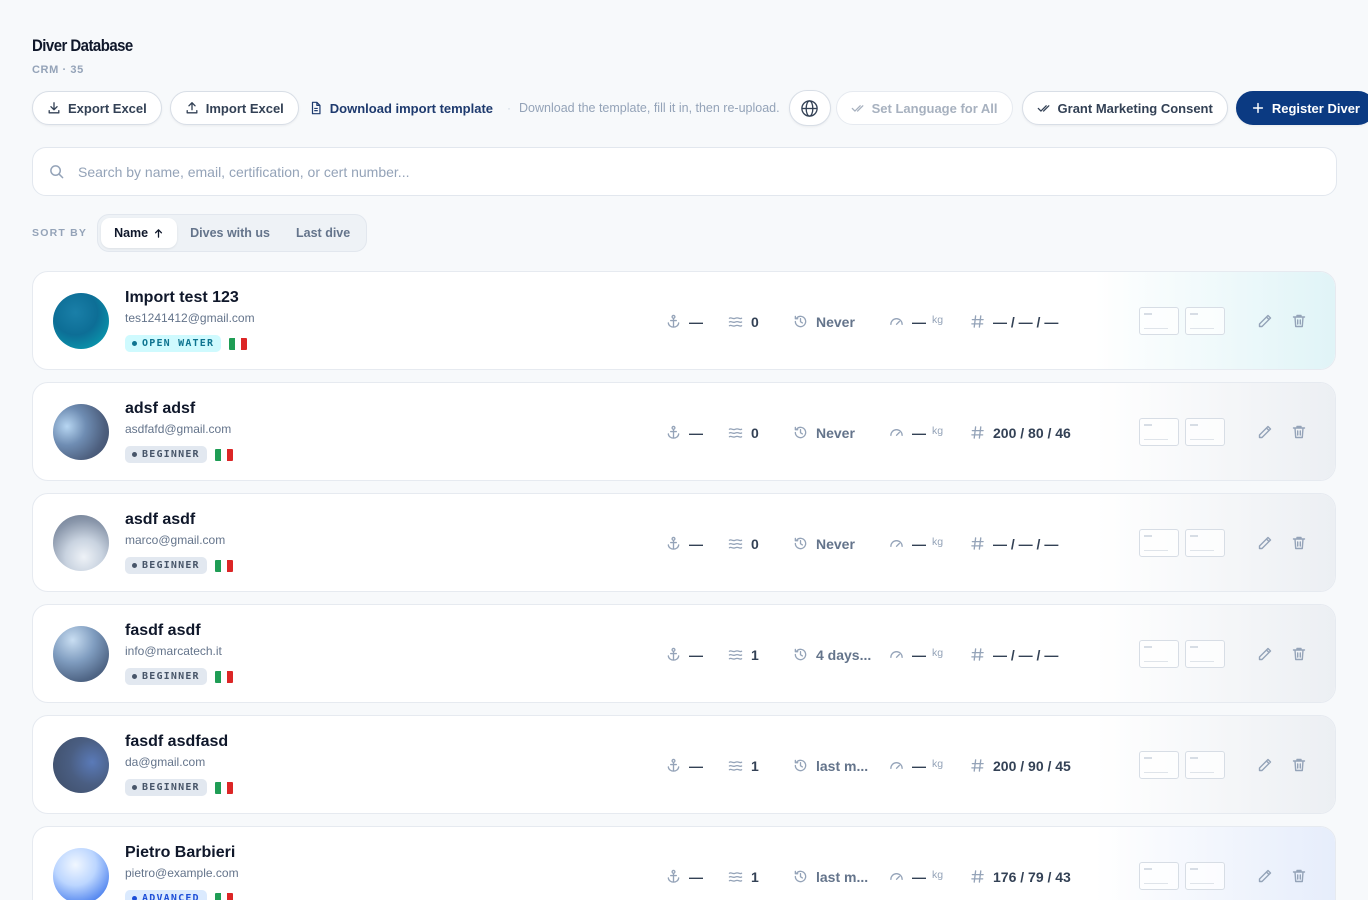 The image size is (1368, 900). I want to click on language-button, so click(809, 108).